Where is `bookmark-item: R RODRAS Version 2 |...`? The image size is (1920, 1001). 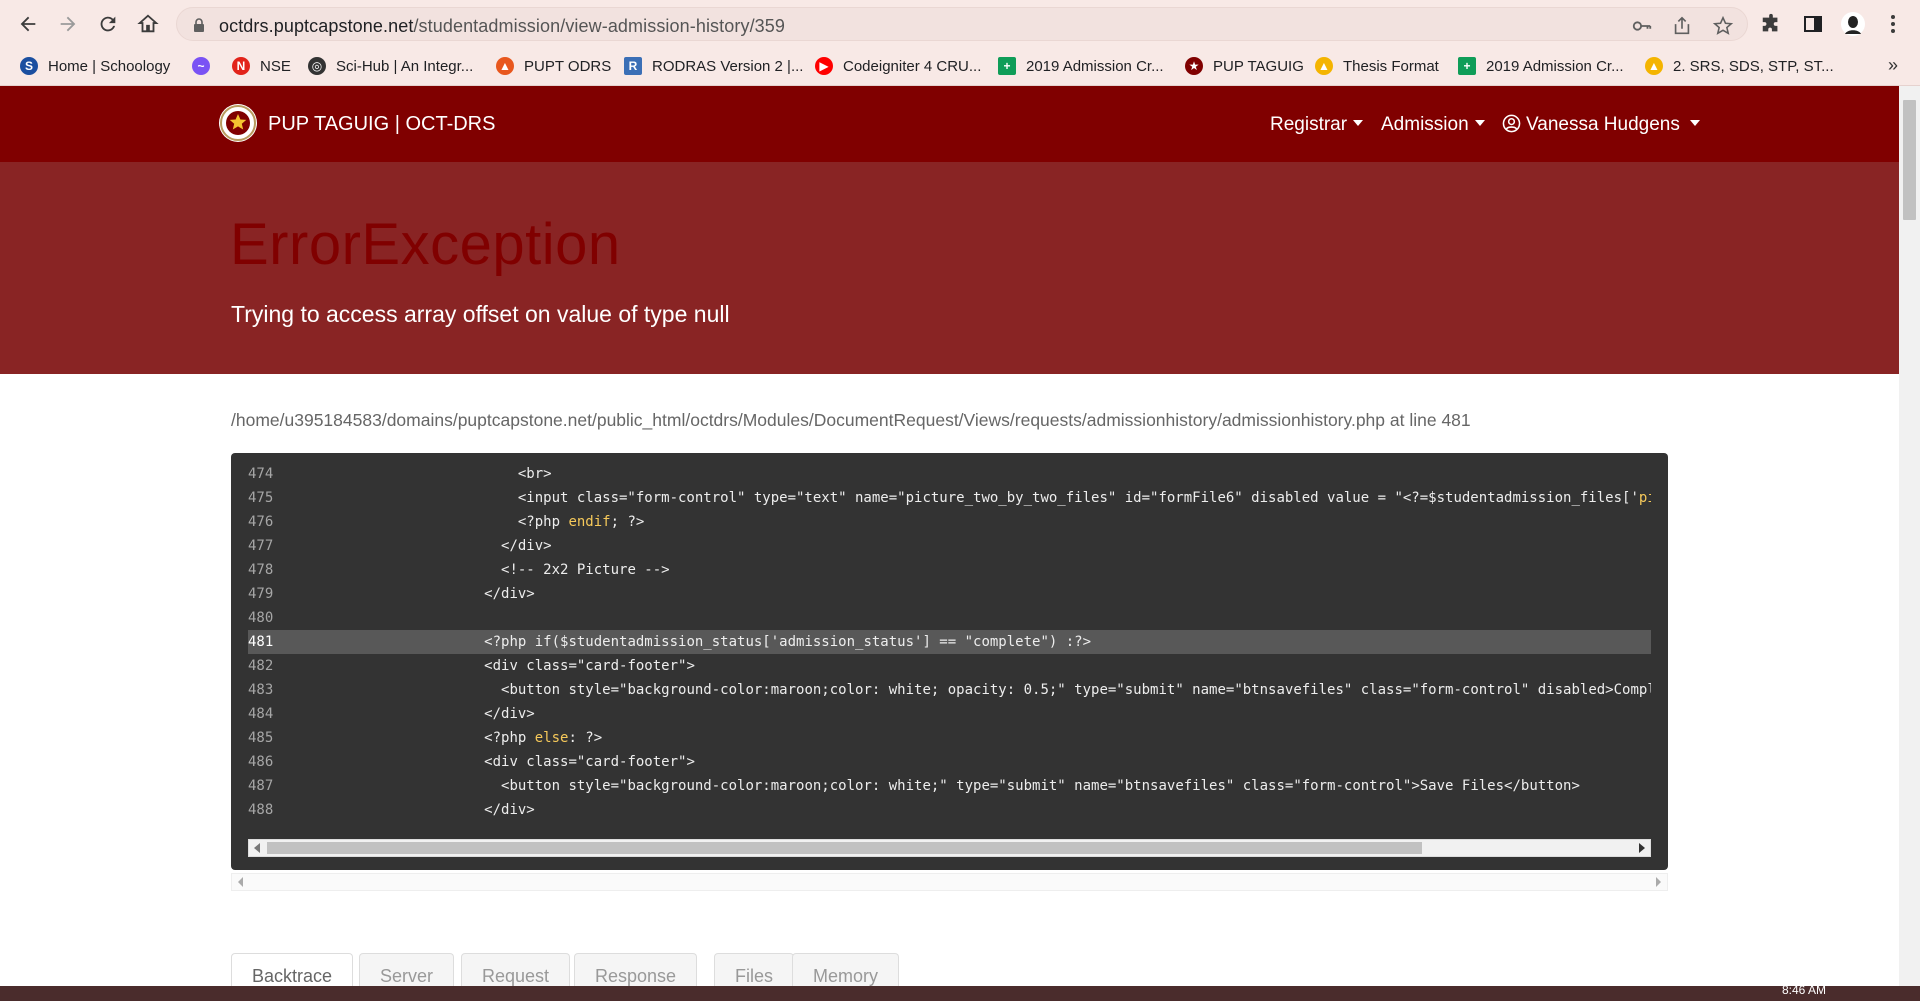 bookmark-item: R RODRAS Version 2 |... is located at coordinates (713, 66).